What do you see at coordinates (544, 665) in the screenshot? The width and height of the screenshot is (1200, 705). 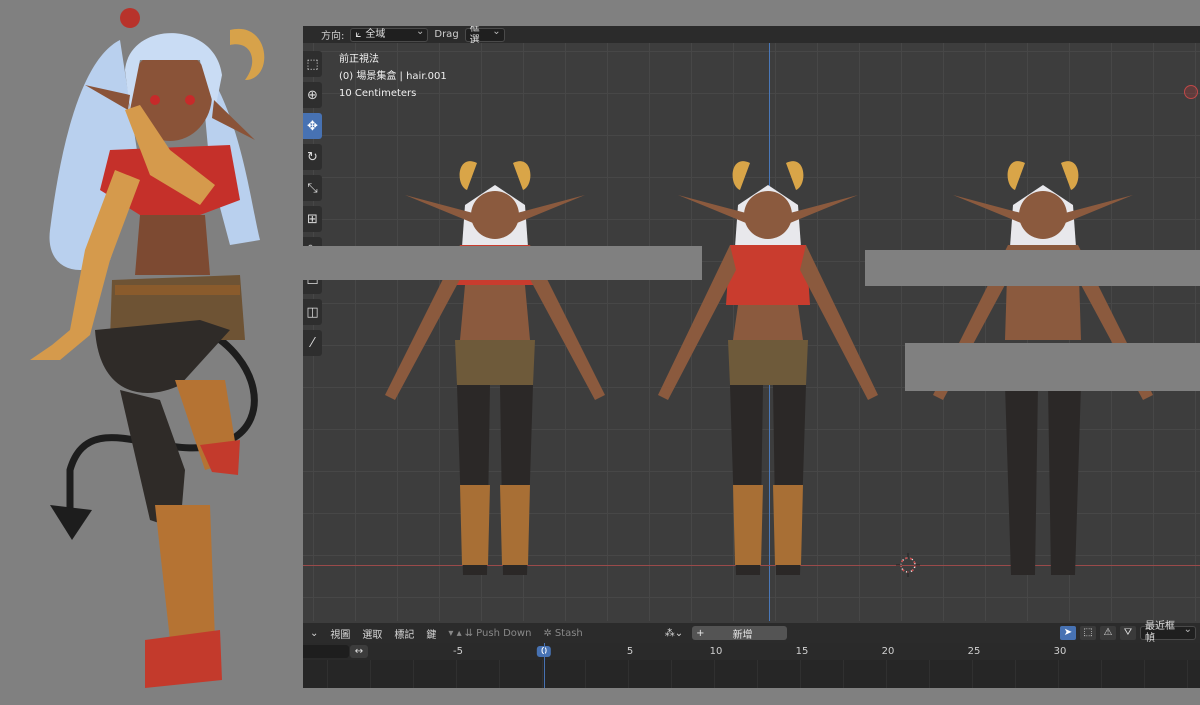 I see `playhead-line` at bounding box center [544, 665].